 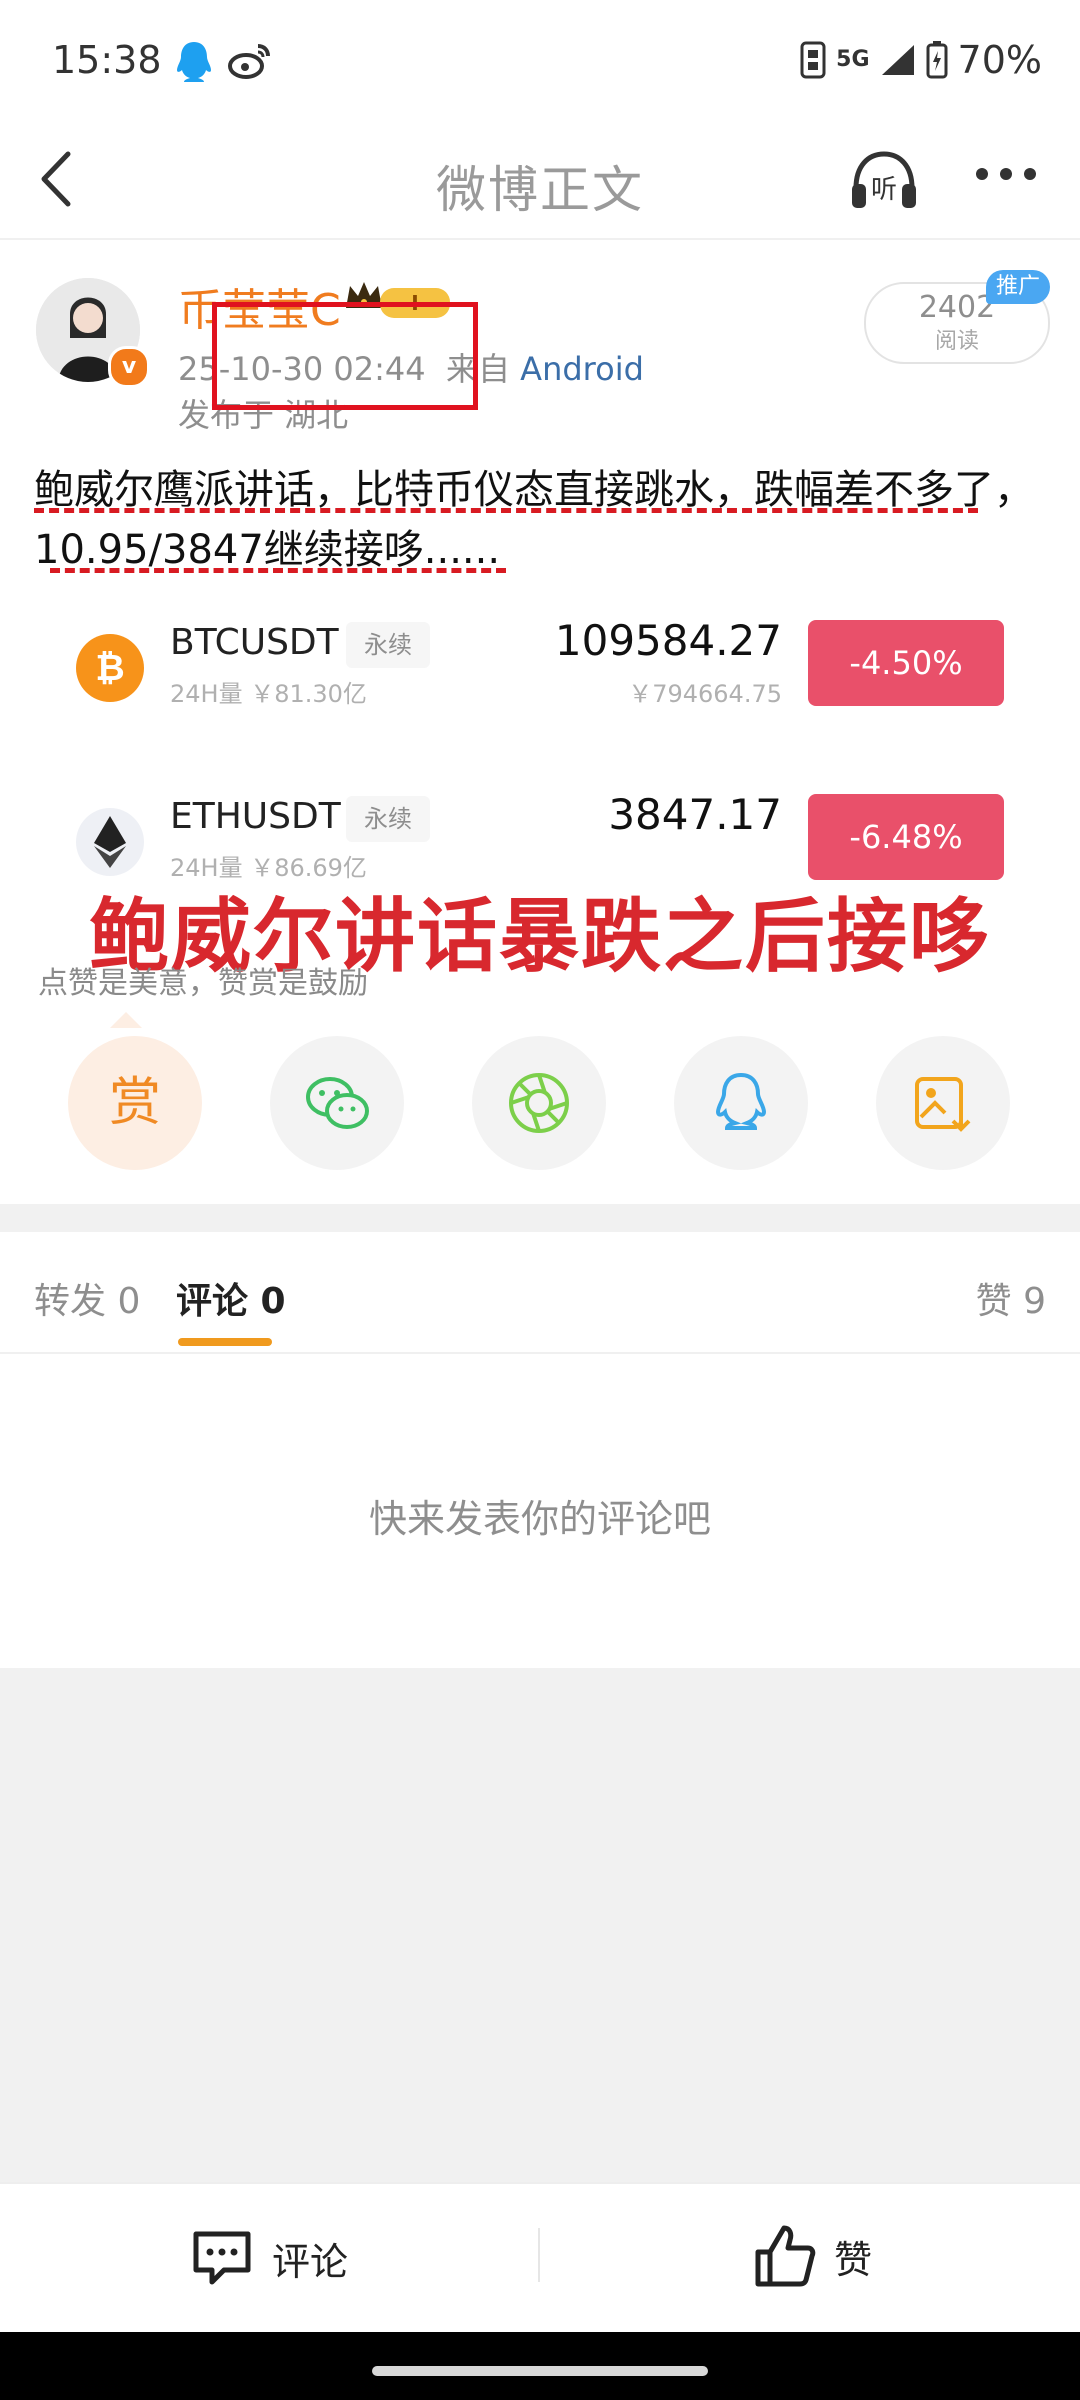 I want to click on reward-button: 赏, so click(x=135, y=1103).